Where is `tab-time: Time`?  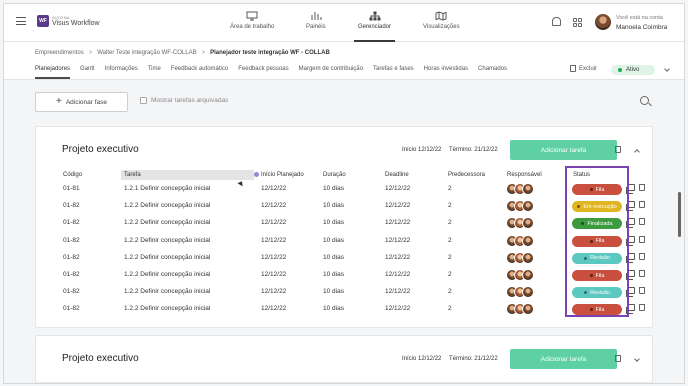
tab-time: Time is located at coordinates (154, 69).